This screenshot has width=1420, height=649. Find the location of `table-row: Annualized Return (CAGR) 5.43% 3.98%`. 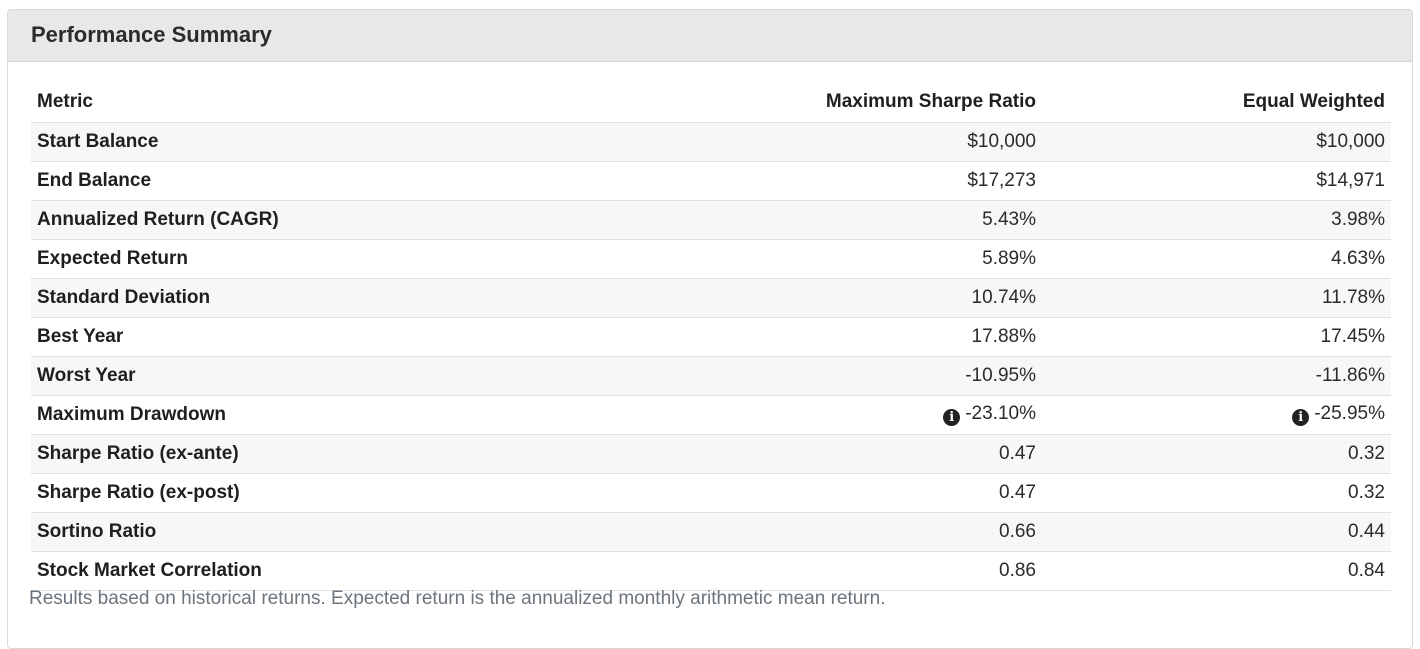

table-row: Annualized Return (CAGR) 5.43% 3.98% is located at coordinates (711, 219).